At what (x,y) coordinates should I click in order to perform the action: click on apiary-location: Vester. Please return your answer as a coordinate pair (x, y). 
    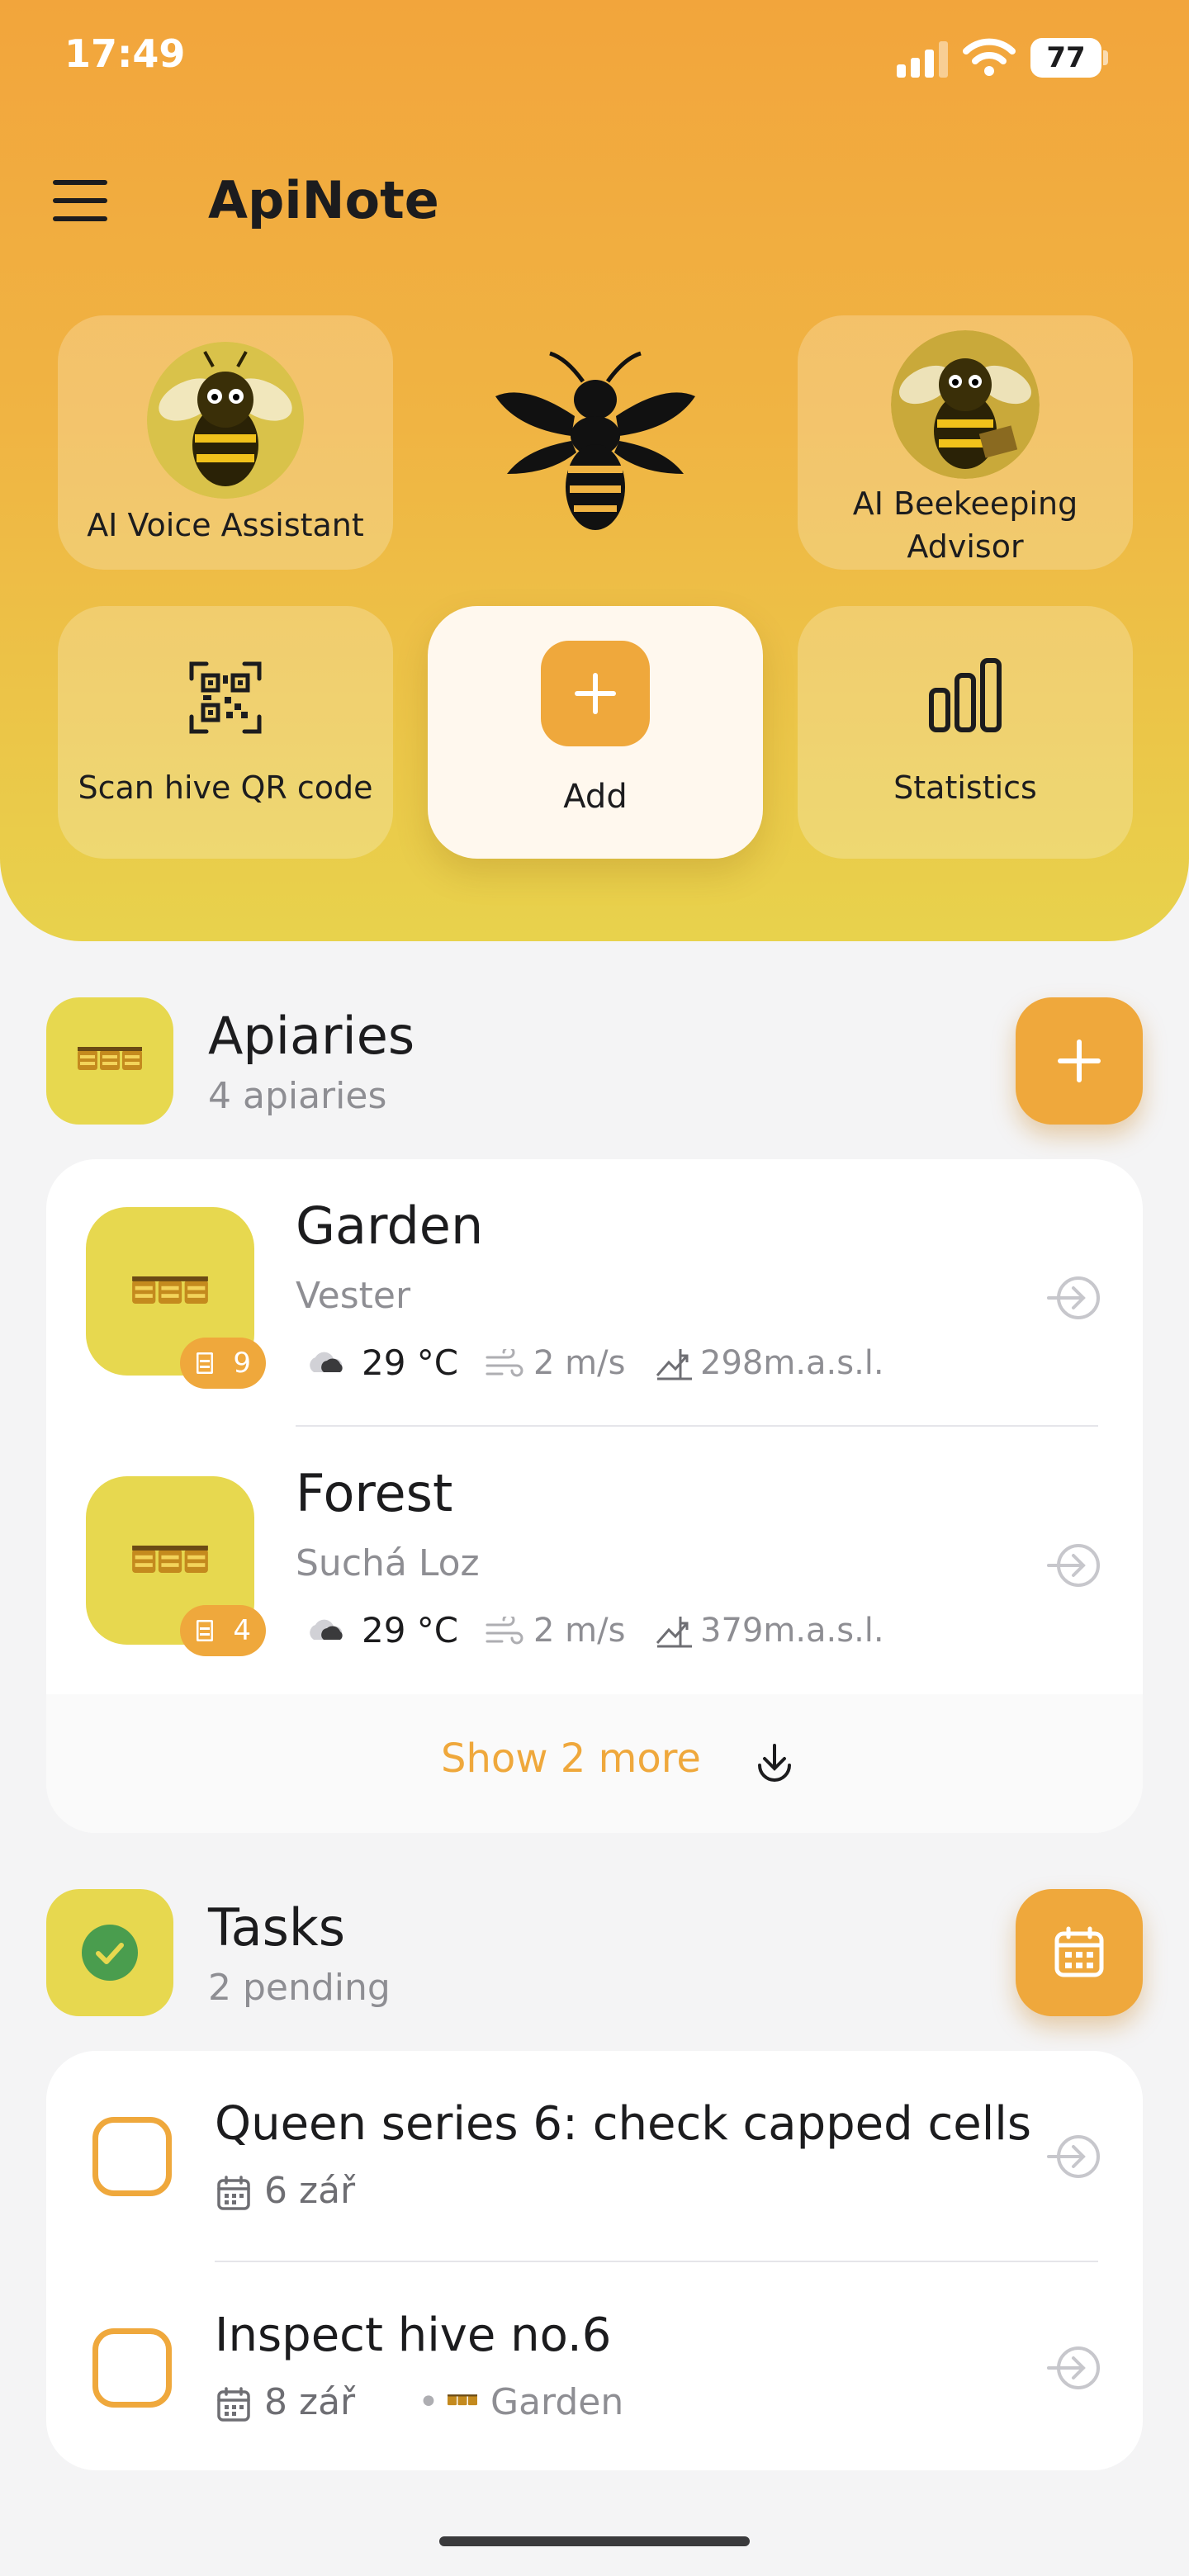
    Looking at the image, I should click on (353, 1296).